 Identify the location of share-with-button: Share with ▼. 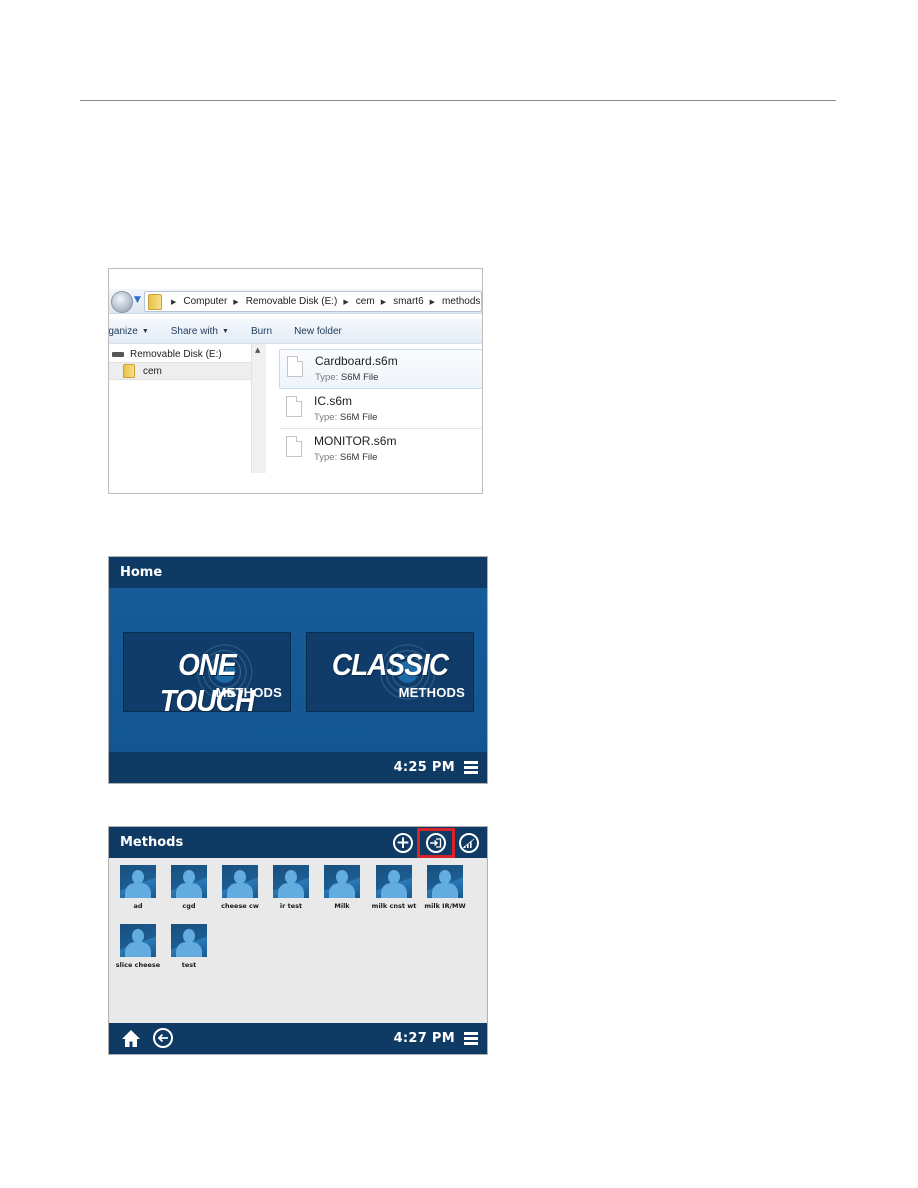
(200, 331).